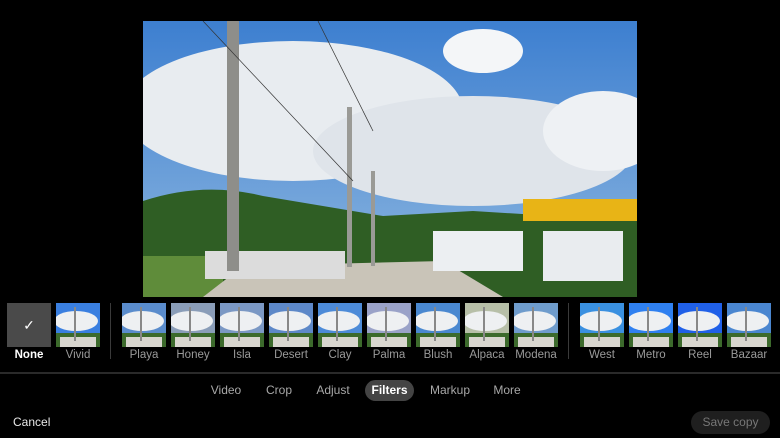  I want to click on tab-filters: Filters, so click(389, 390).